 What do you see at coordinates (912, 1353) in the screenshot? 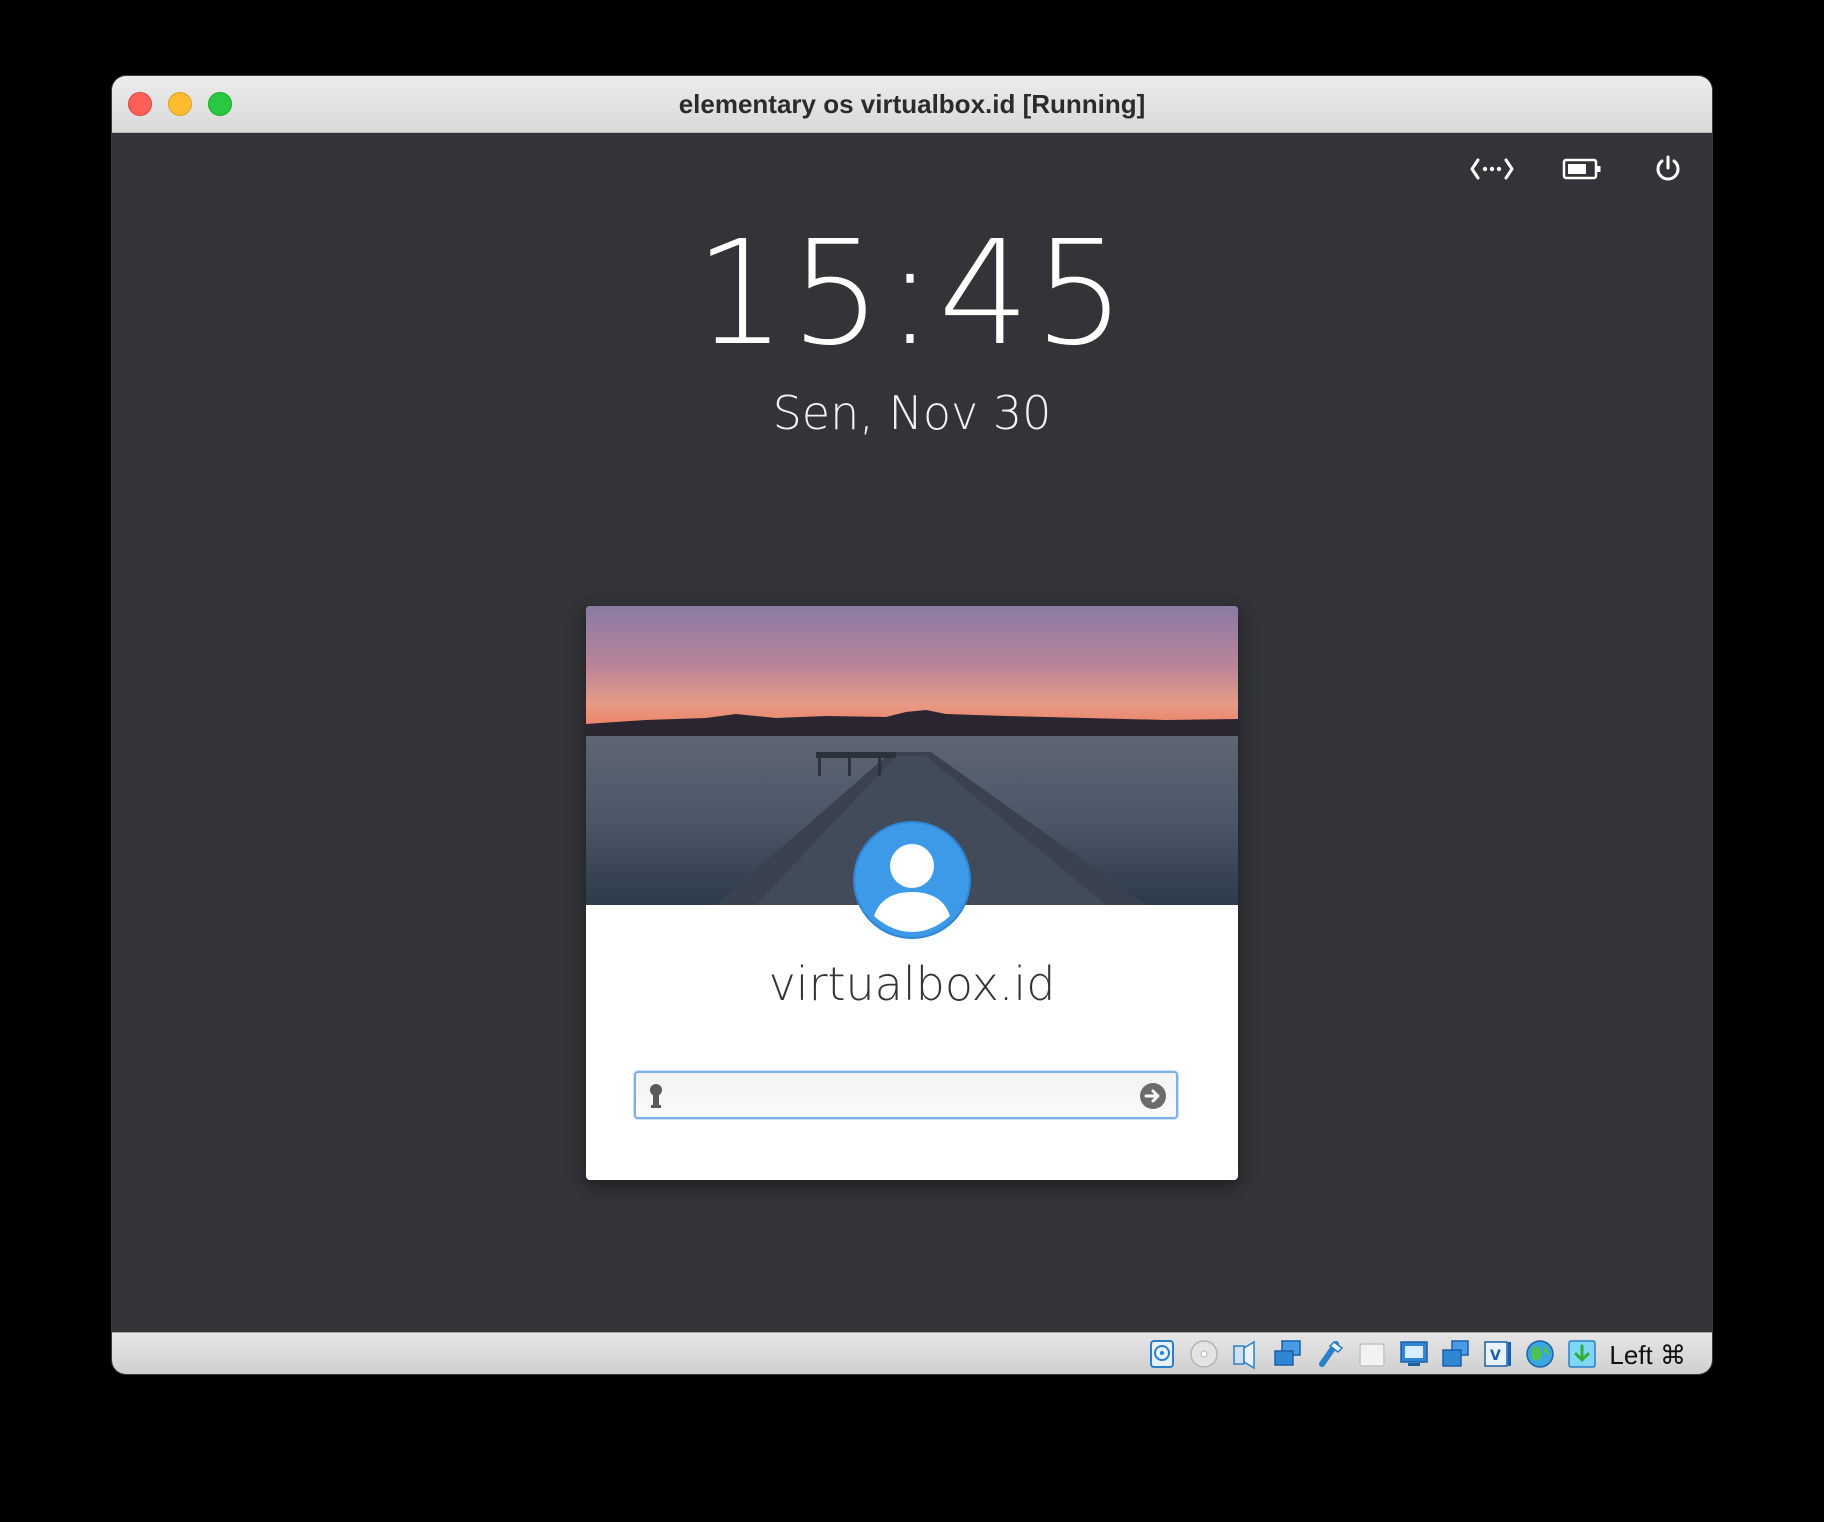
I see `status-bar: V Left ⌘` at bounding box center [912, 1353].